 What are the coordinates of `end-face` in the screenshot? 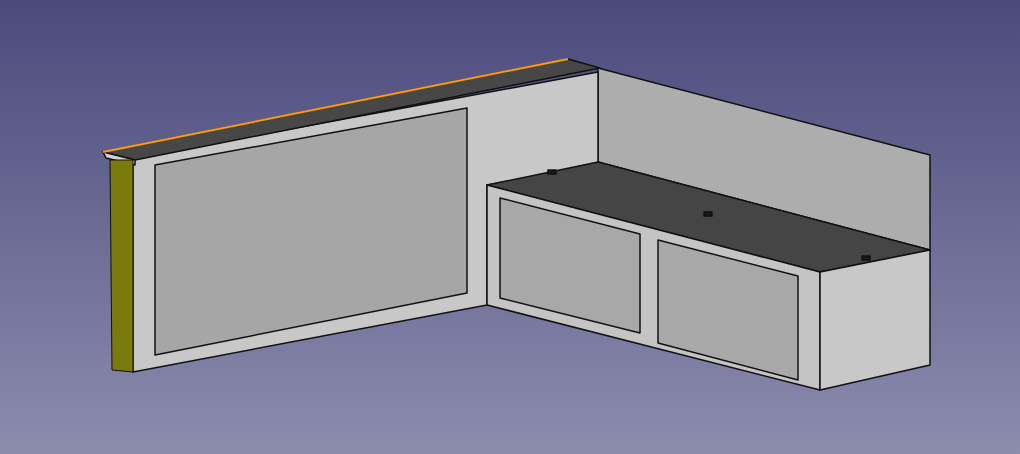 It's located at (121, 266).